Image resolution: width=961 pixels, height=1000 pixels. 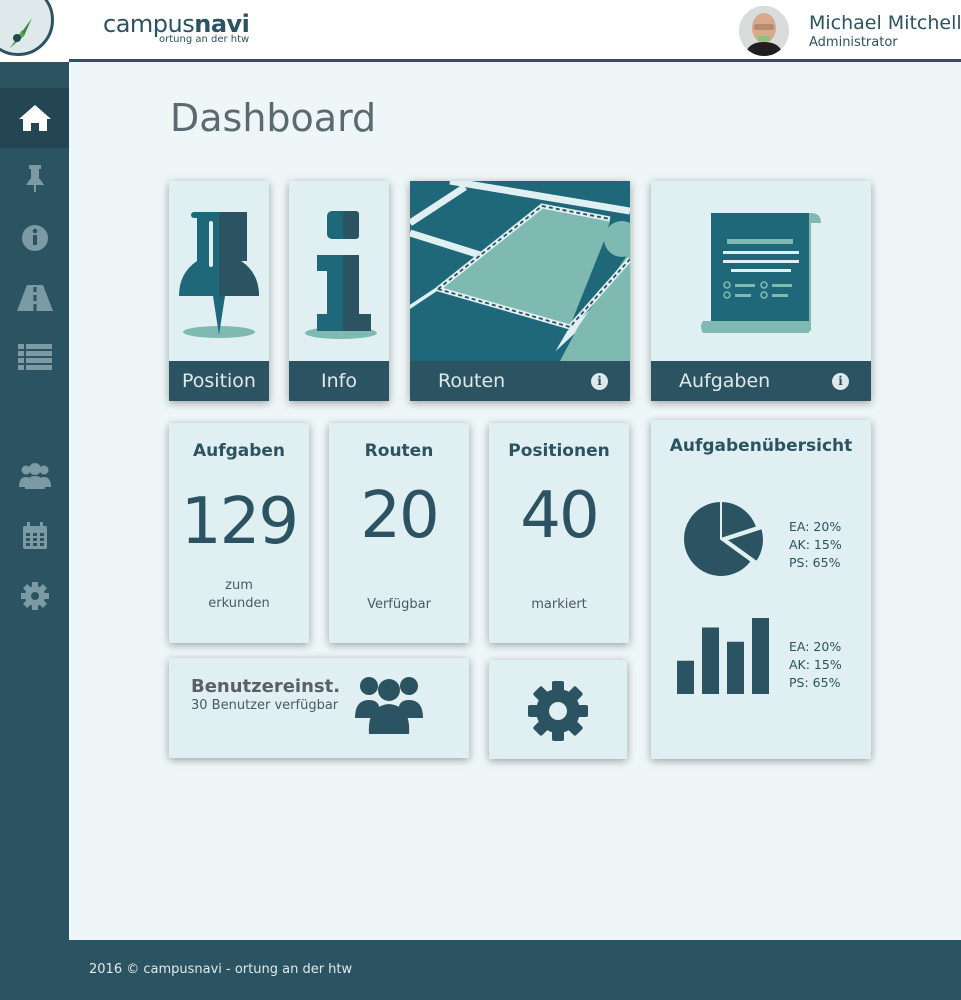 I want to click on calendar-icon, so click(x=34, y=535).